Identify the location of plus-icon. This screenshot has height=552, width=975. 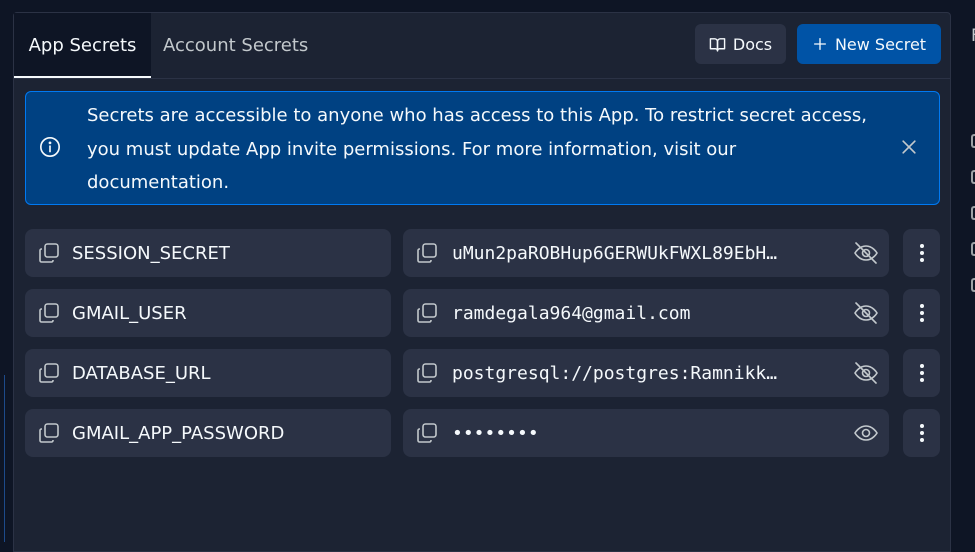
(819, 44).